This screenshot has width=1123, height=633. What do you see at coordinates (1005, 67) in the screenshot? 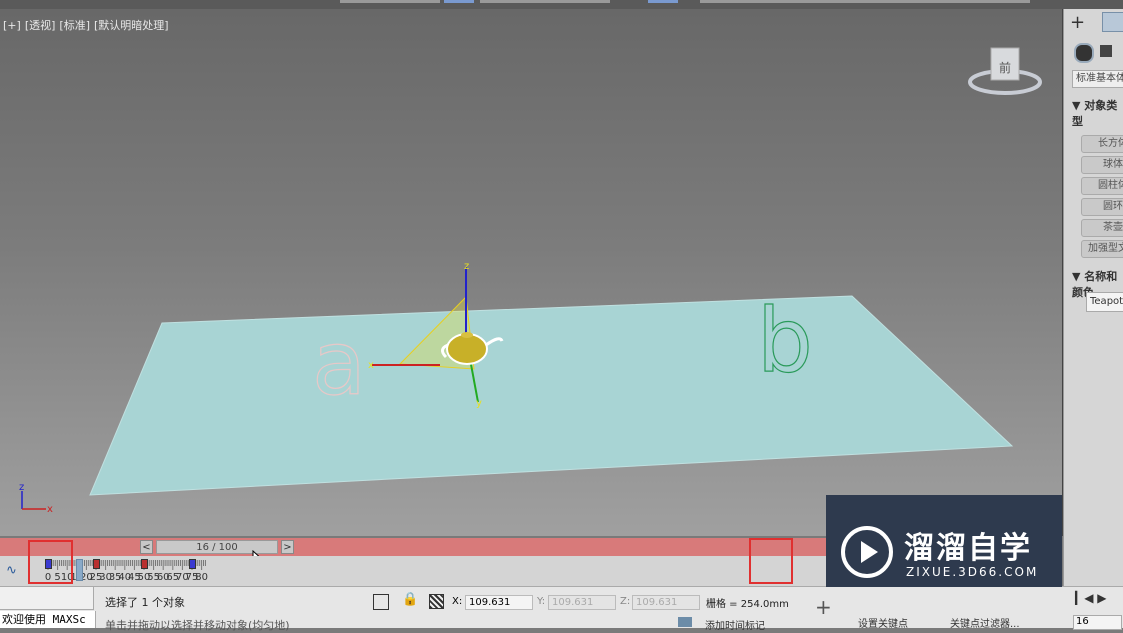
I see `viewcube-face-label: 前` at bounding box center [1005, 67].